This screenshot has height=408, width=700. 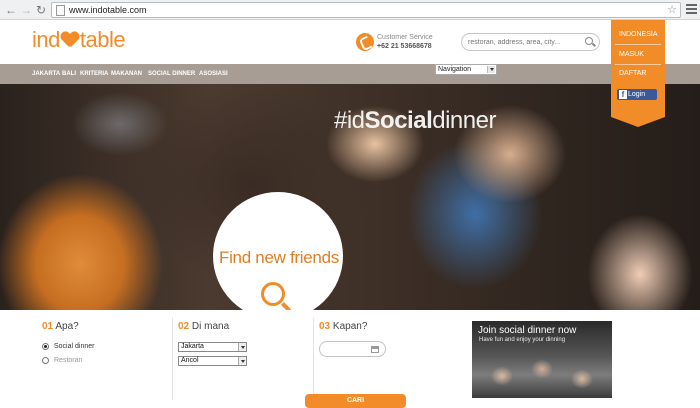 What do you see at coordinates (279, 257) in the screenshot?
I see `bubble-text: Find new friends` at bounding box center [279, 257].